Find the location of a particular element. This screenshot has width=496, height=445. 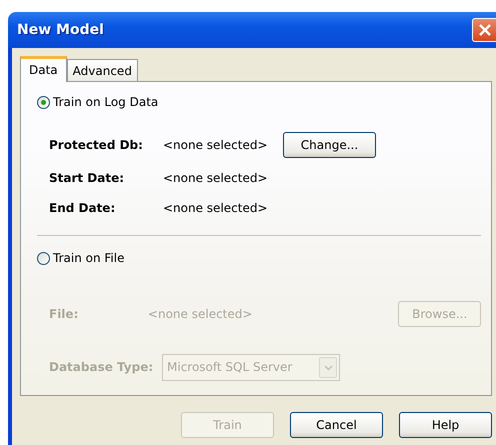

field-label: File: is located at coordinates (64, 314).